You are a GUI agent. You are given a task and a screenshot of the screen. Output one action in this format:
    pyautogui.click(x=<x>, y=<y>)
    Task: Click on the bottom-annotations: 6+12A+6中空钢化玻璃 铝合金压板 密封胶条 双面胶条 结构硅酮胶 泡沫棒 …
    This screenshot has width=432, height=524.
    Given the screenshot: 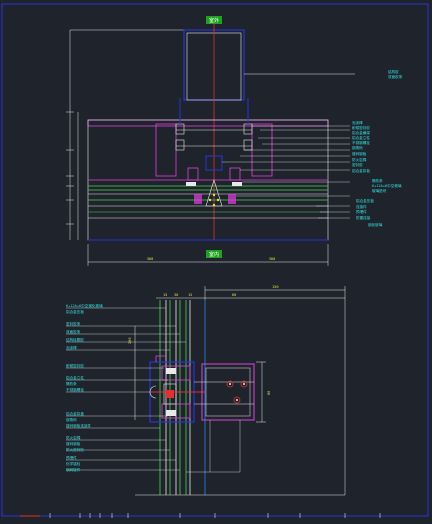 What is the action you would take?
    pyautogui.click(x=84, y=387)
    